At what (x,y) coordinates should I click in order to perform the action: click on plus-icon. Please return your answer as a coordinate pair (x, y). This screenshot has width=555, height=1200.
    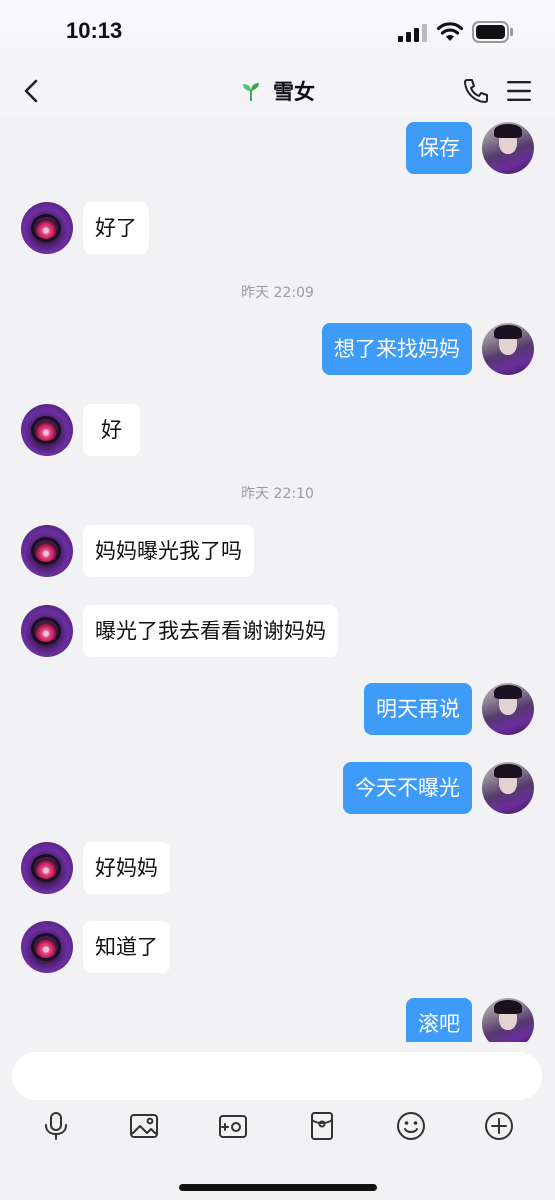
    Looking at the image, I should click on (499, 1126).